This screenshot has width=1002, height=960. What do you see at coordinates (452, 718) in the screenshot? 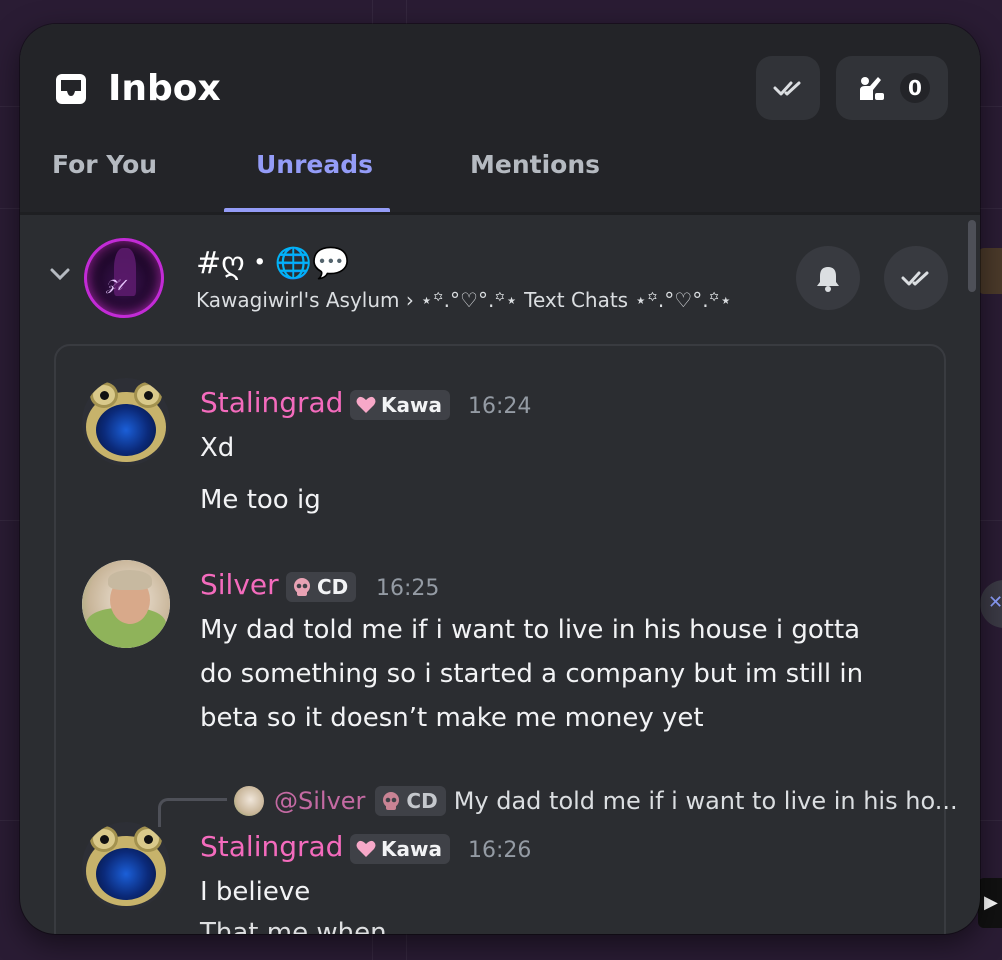
I see `message-text: beta so it doesn’t make me money yet` at bounding box center [452, 718].